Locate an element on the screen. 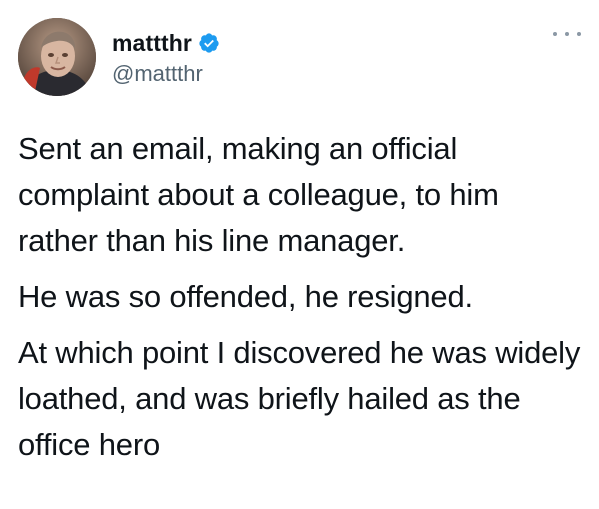  author-display-name: mattthr is located at coordinates (152, 43).